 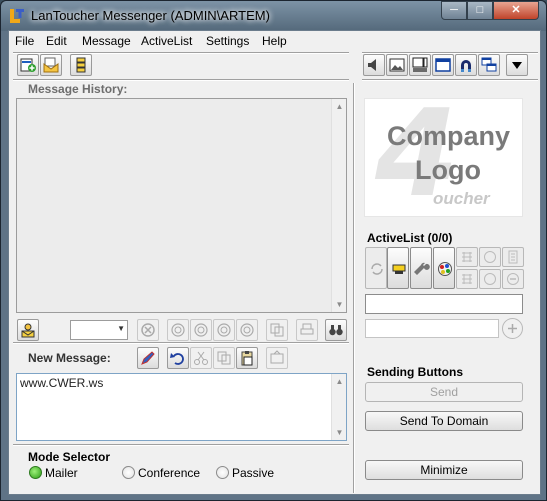 I want to click on minimize-button: Minimize, so click(x=444, y=470).